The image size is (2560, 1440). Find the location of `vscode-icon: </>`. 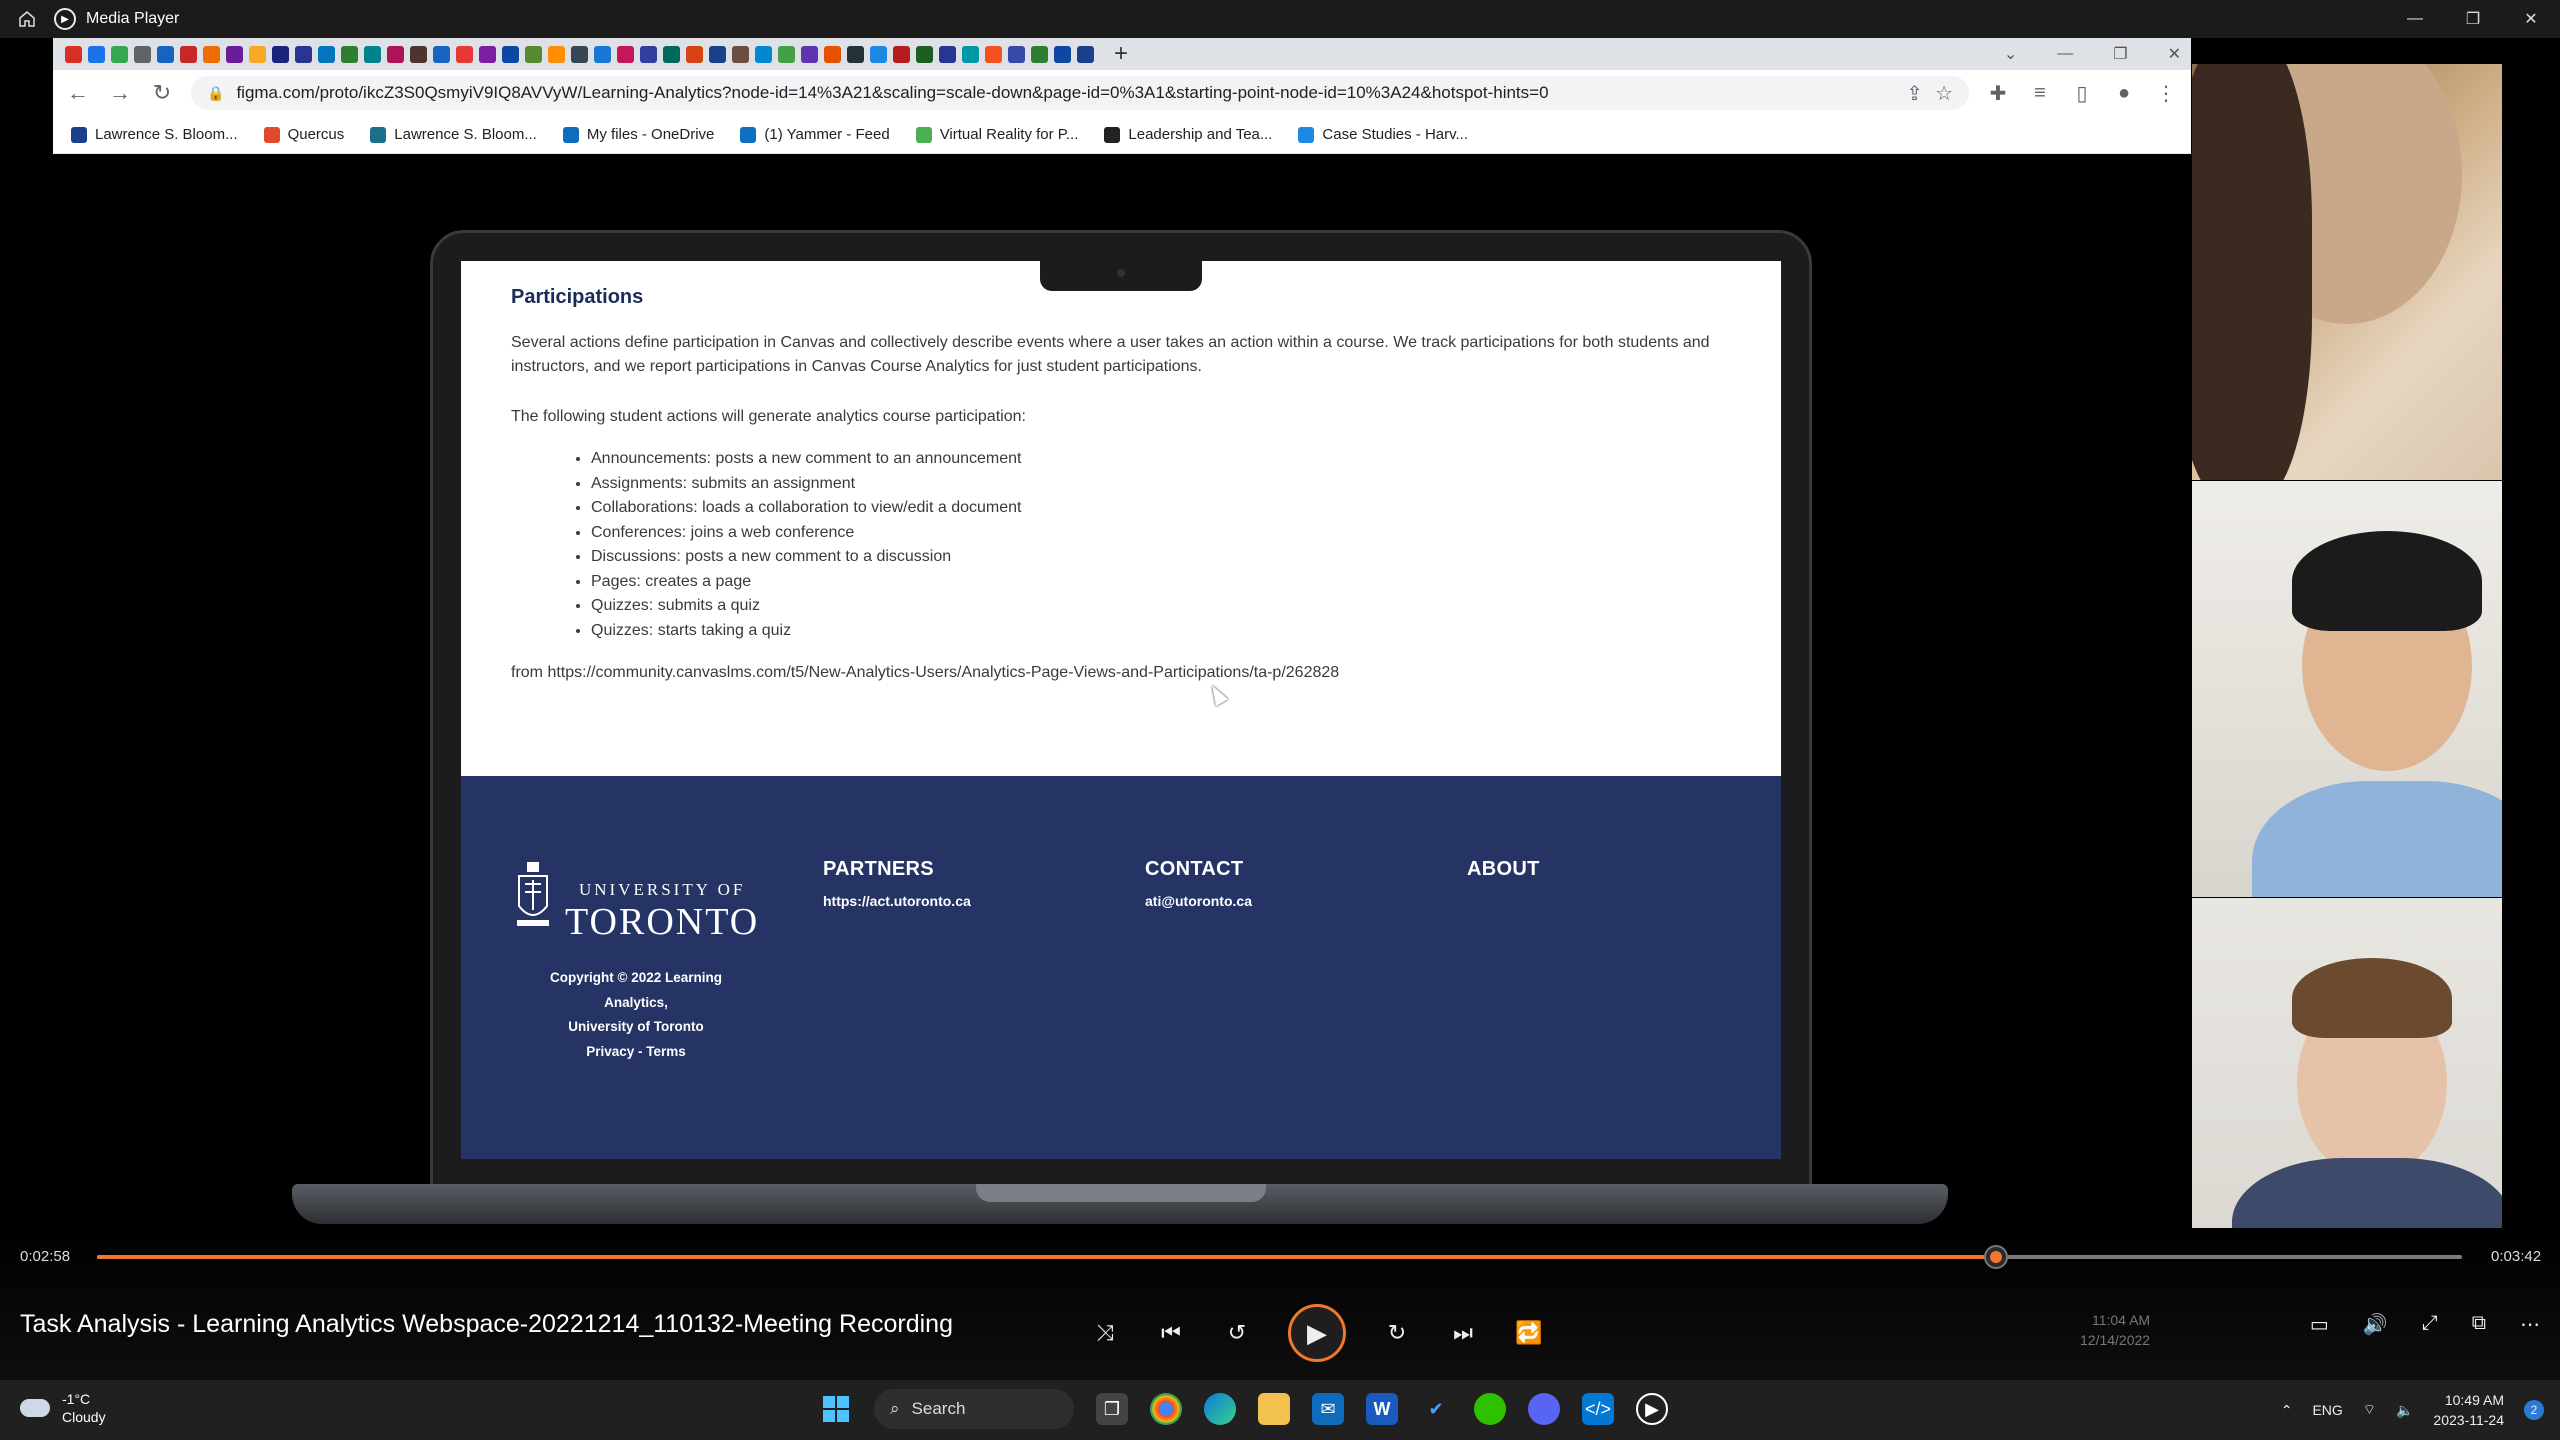

vscode-icon: </> is located at coordinates (1598, 1409).